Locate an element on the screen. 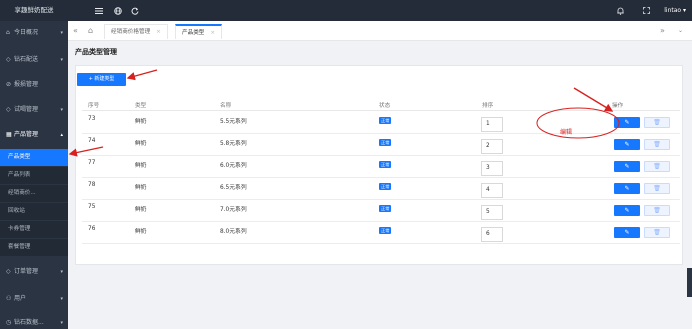  column-header-sort: 排序 is located at coordinates (488, 106).